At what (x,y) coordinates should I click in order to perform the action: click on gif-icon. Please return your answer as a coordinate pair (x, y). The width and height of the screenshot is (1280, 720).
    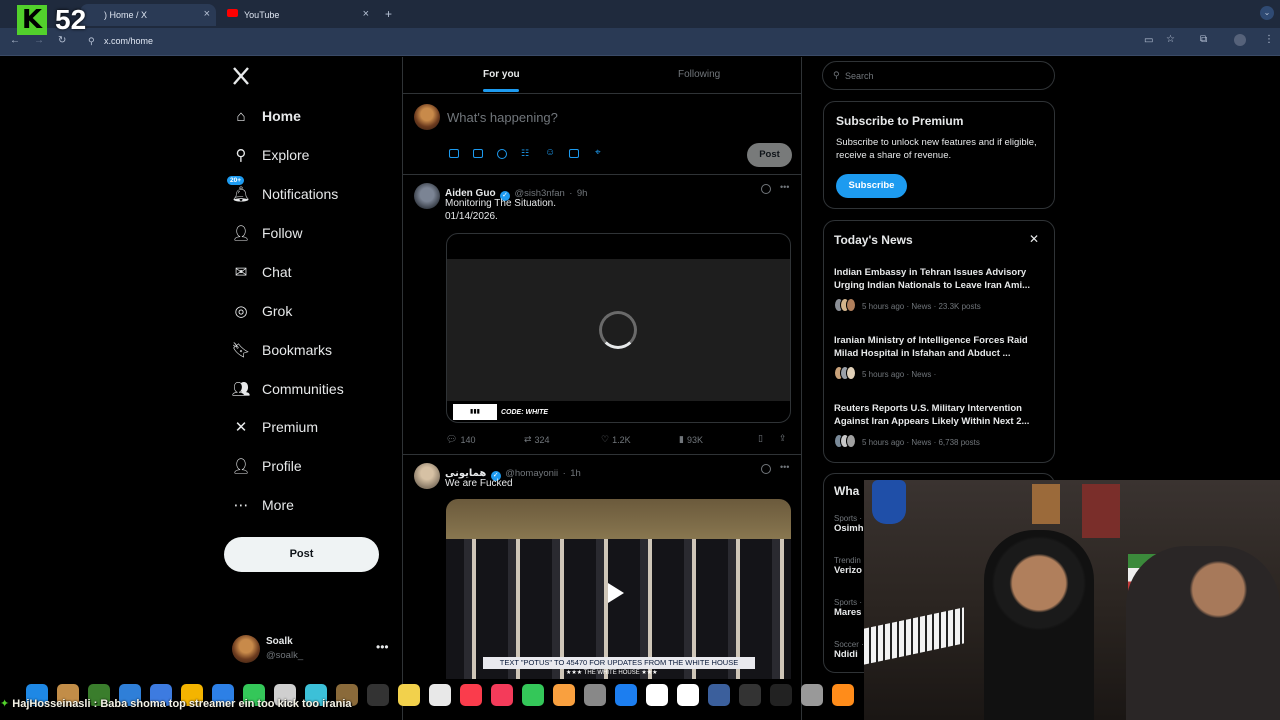
    Looking at the image, I should click on (478, 153).